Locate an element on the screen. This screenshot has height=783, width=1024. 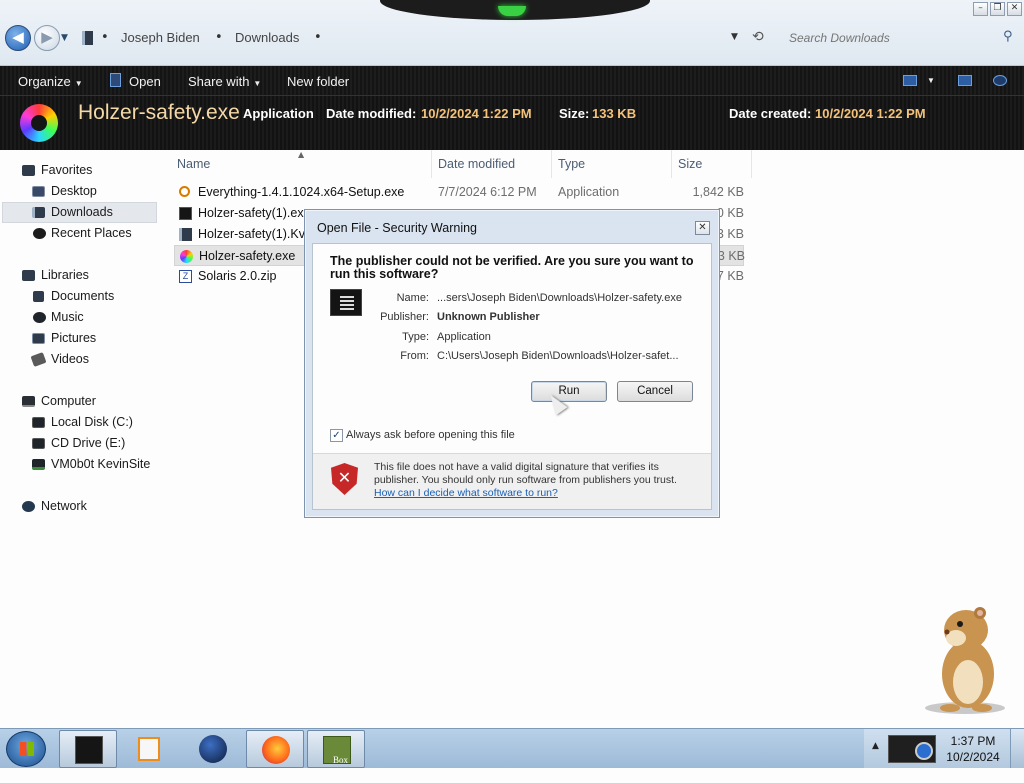
taskbar-box: Box is located at coordinates (336, 749).